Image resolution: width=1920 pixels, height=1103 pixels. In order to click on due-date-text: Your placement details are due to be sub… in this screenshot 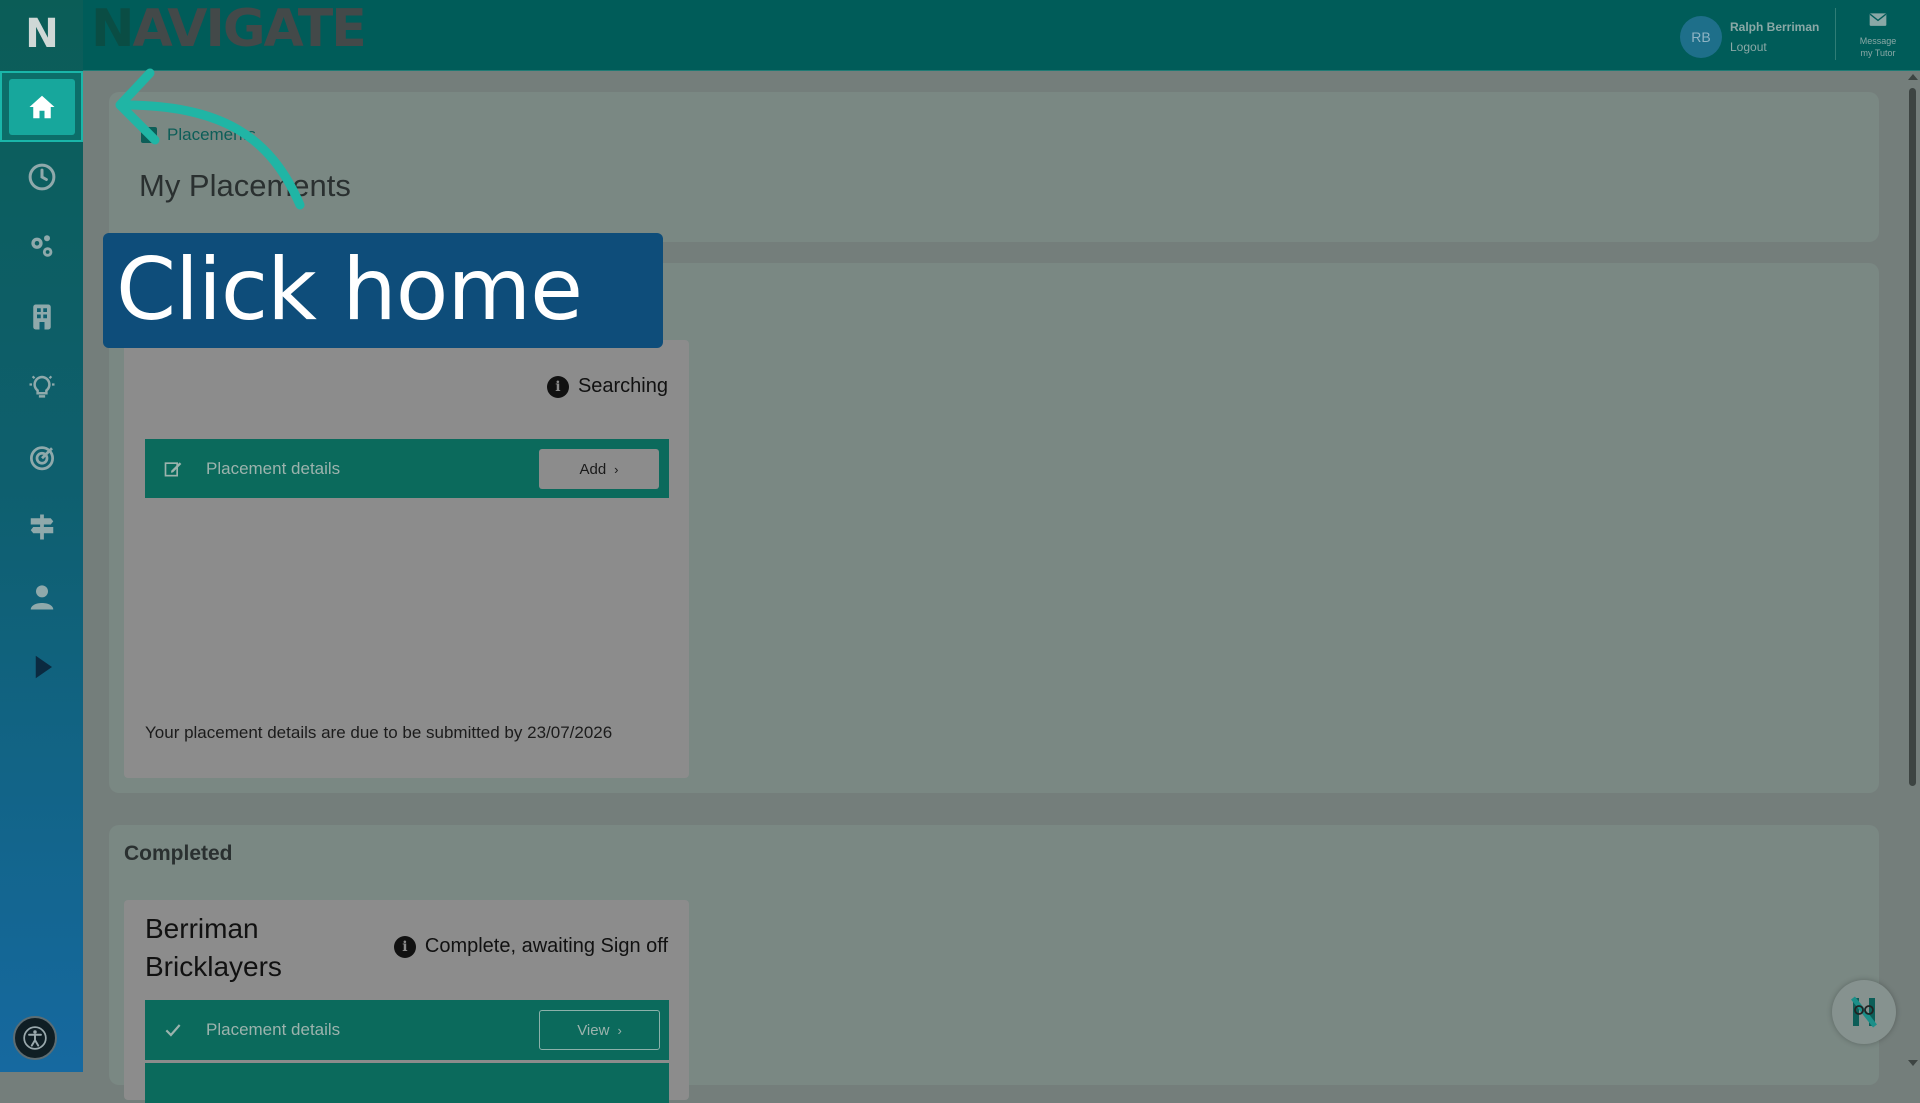, I will do `click(379, 732)`.